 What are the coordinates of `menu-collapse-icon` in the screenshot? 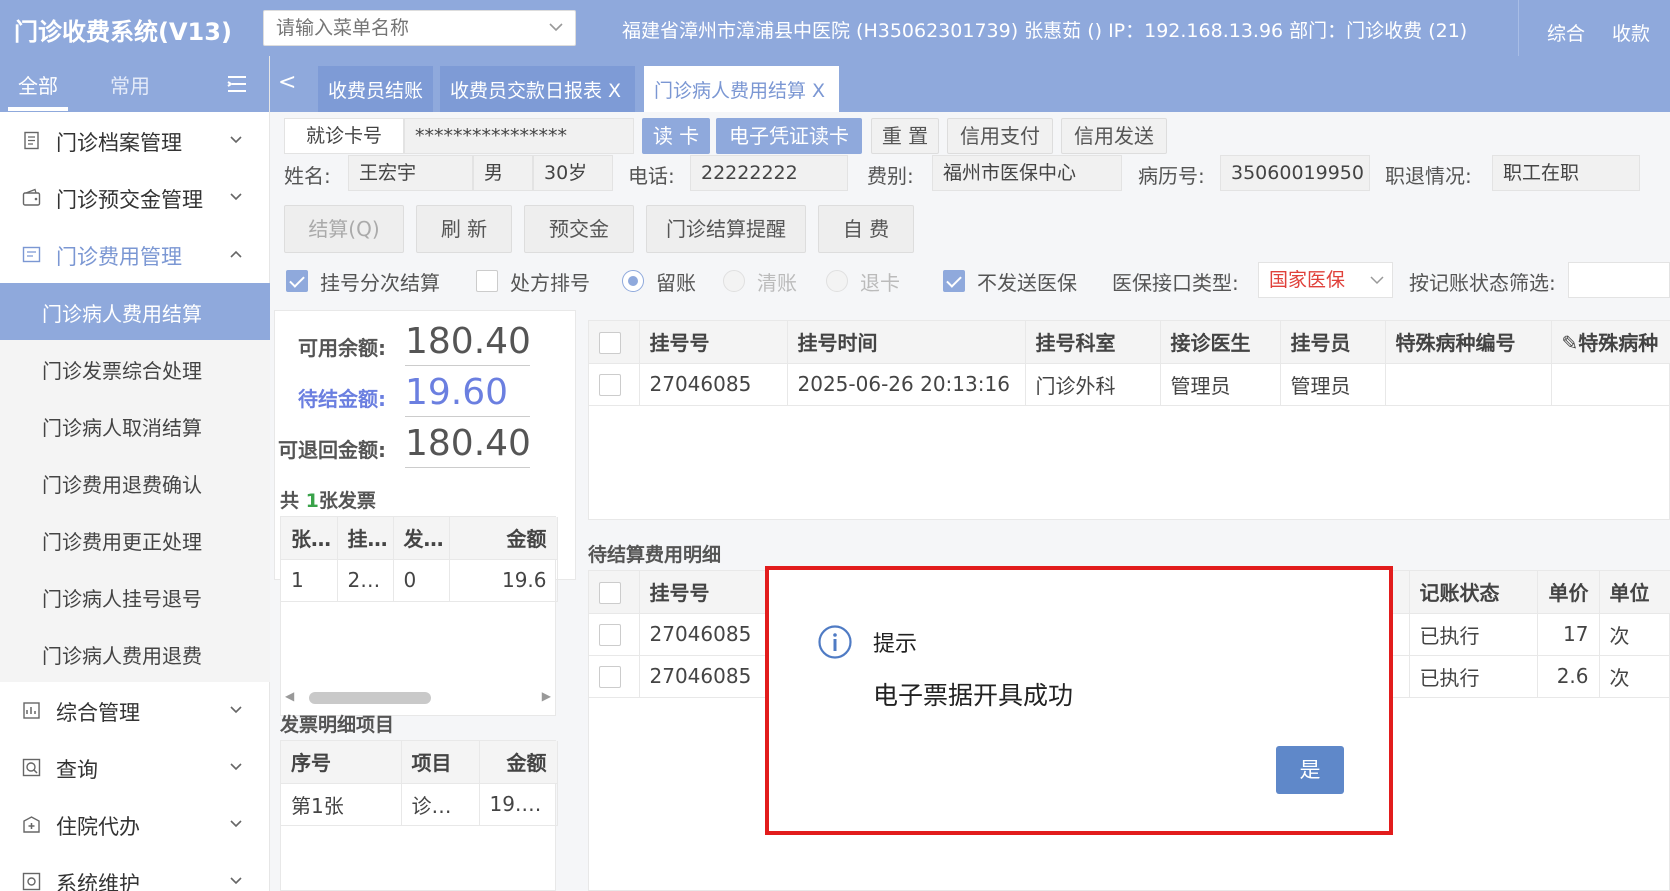 It's located at (237, 84).